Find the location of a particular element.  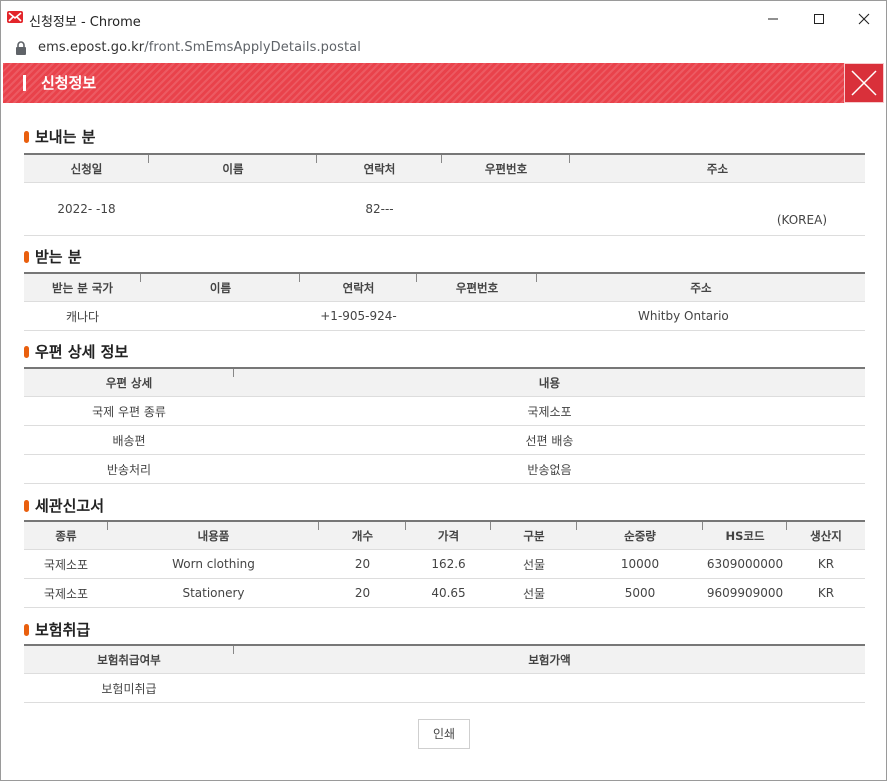

cell-address: Whitby Ontario is located at coordinates (701, 316).